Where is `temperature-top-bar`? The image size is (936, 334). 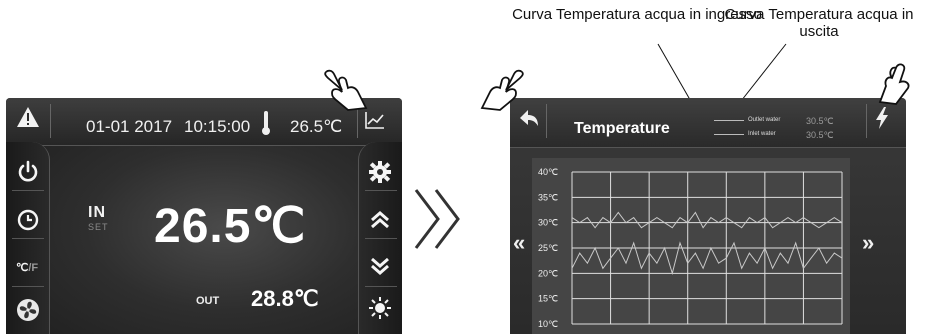 temperature-top-bar is located at coordinates (708, 123).